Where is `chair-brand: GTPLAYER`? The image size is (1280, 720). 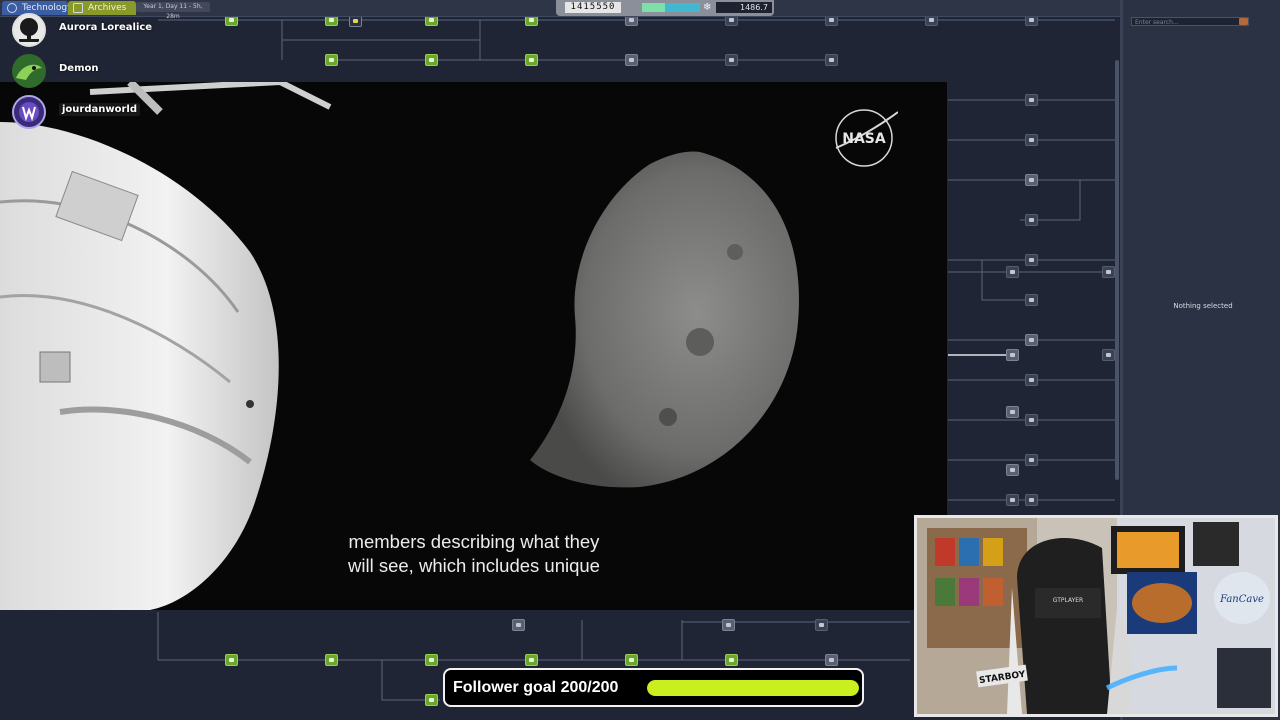
chair-brand: GTPLAYER is located at coordinates (1068, 600).